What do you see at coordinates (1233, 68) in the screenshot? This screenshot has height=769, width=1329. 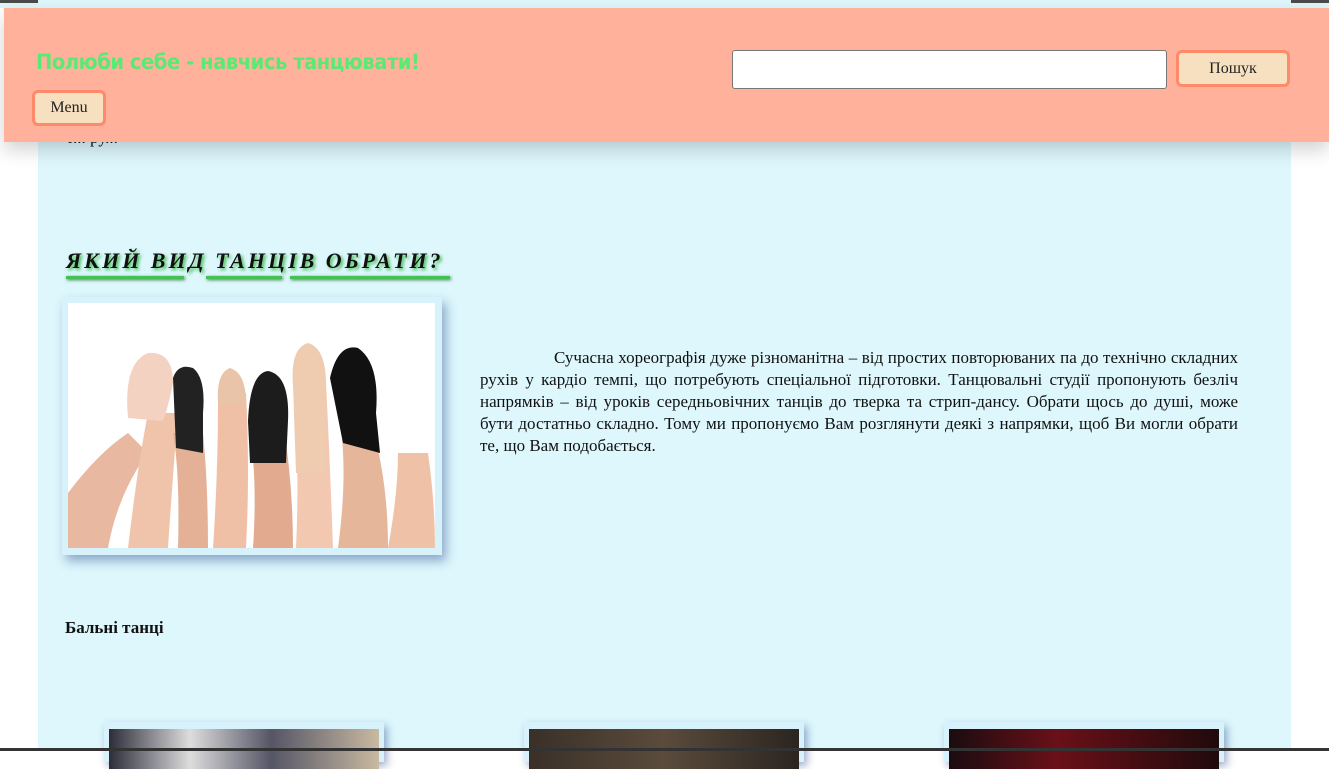 I see `search-button: Пошук` at bounding box center [1233, 68].